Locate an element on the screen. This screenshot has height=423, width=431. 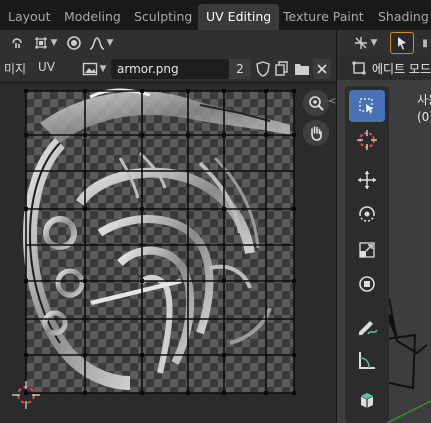
close-icon is located at coordinates (322, 69).